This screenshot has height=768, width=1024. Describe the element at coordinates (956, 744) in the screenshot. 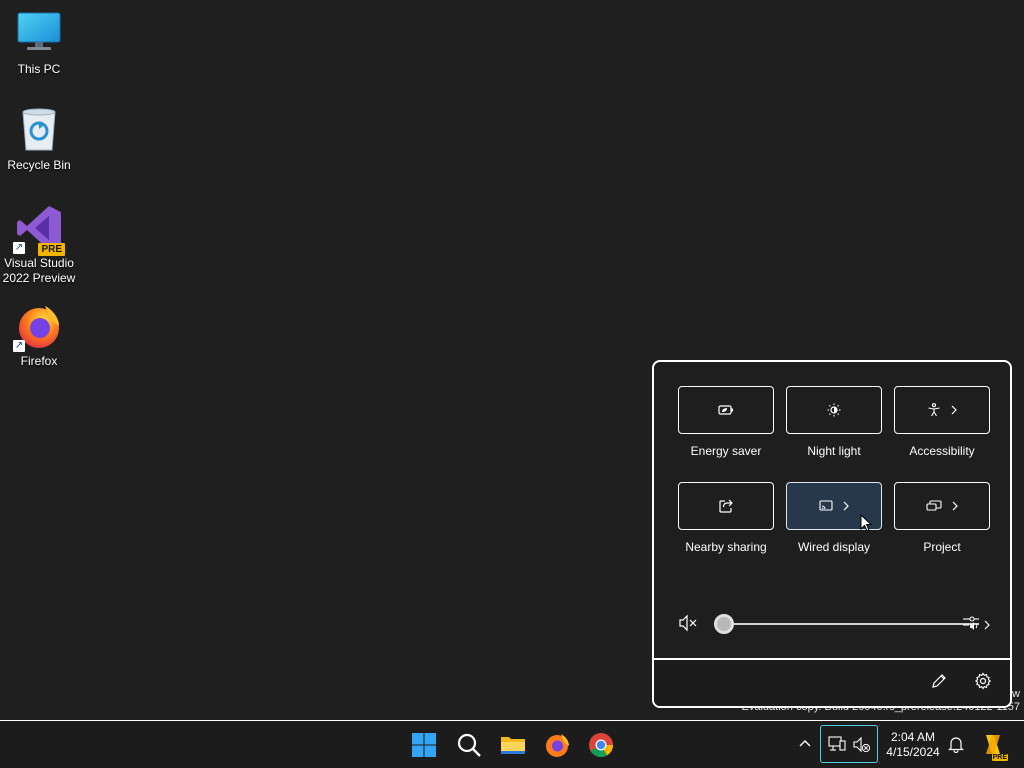

I see `notification-bell-icon` at that location.